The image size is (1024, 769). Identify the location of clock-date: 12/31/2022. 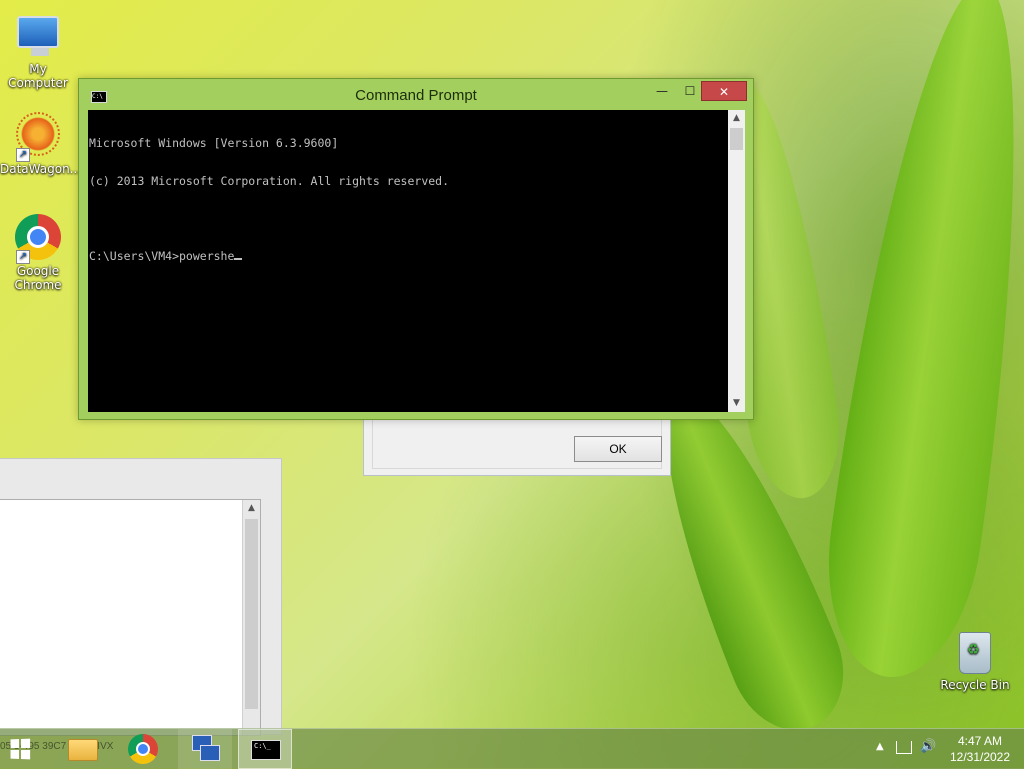
(980, 757).